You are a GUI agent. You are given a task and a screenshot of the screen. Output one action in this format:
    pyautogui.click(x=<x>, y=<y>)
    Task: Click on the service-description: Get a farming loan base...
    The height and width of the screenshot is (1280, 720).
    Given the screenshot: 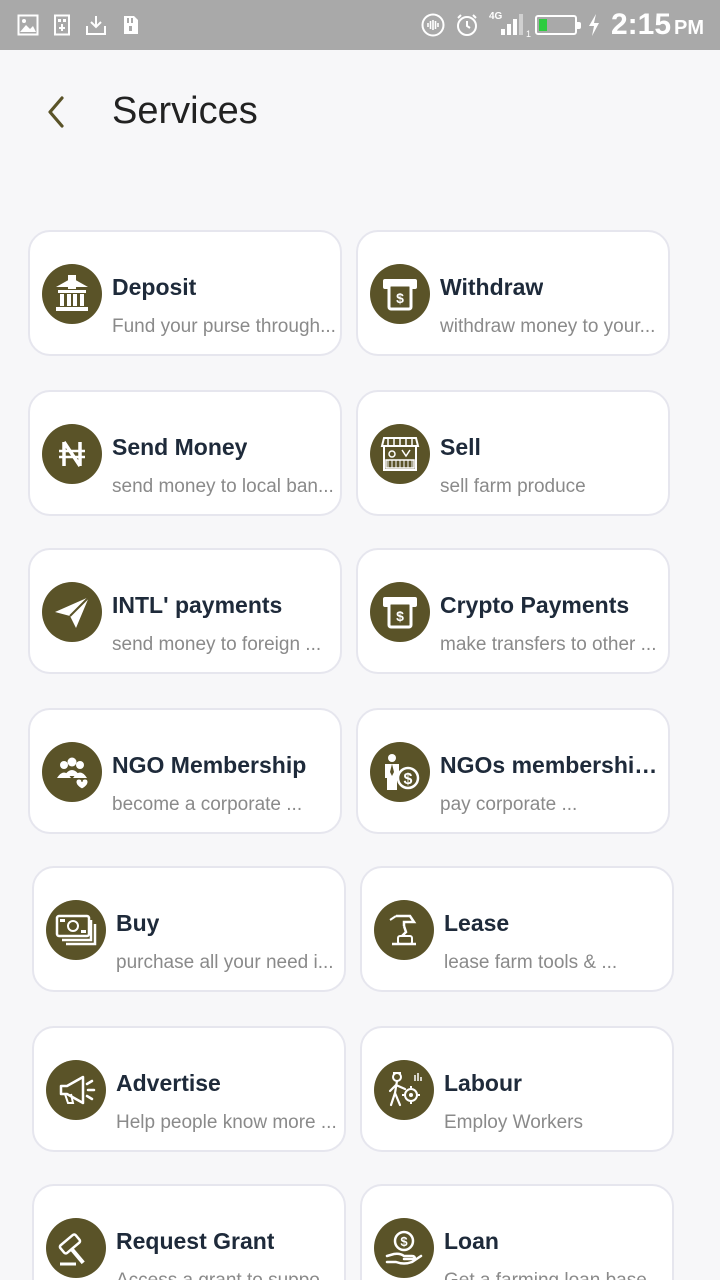 What is the action you would take?
    pyautogui.click(x=553, y=1275)
    